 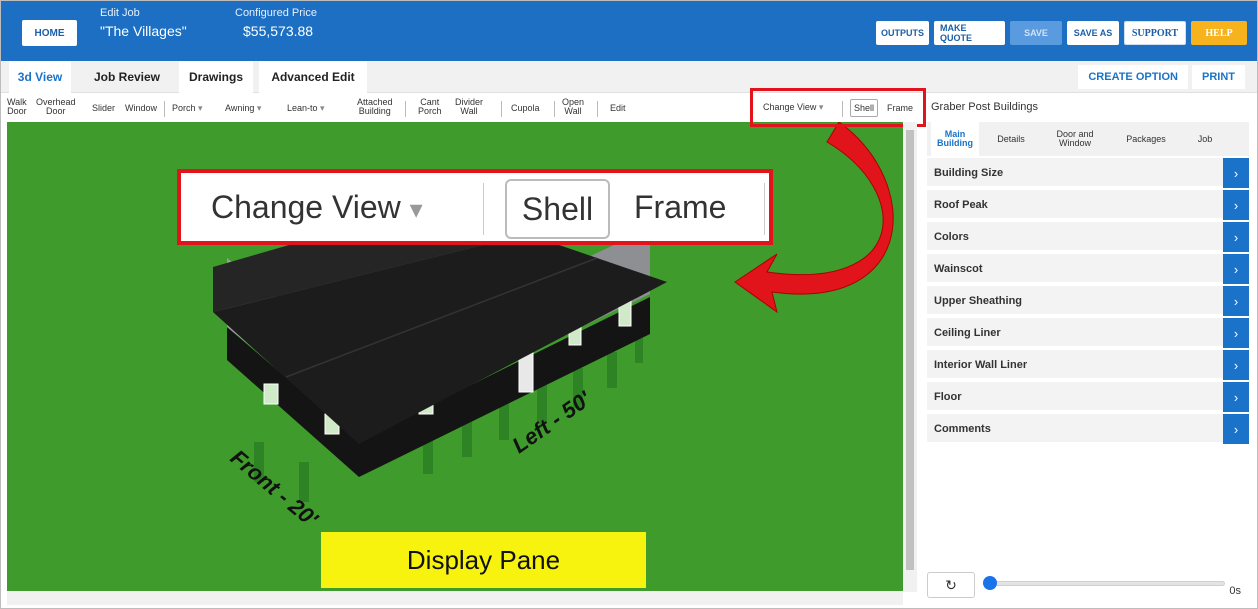 What do you see at coordinates (302, 108) in the screenshot?
I see `tool-lean-to-label: Lean-to` at bounding box center [302, 108].